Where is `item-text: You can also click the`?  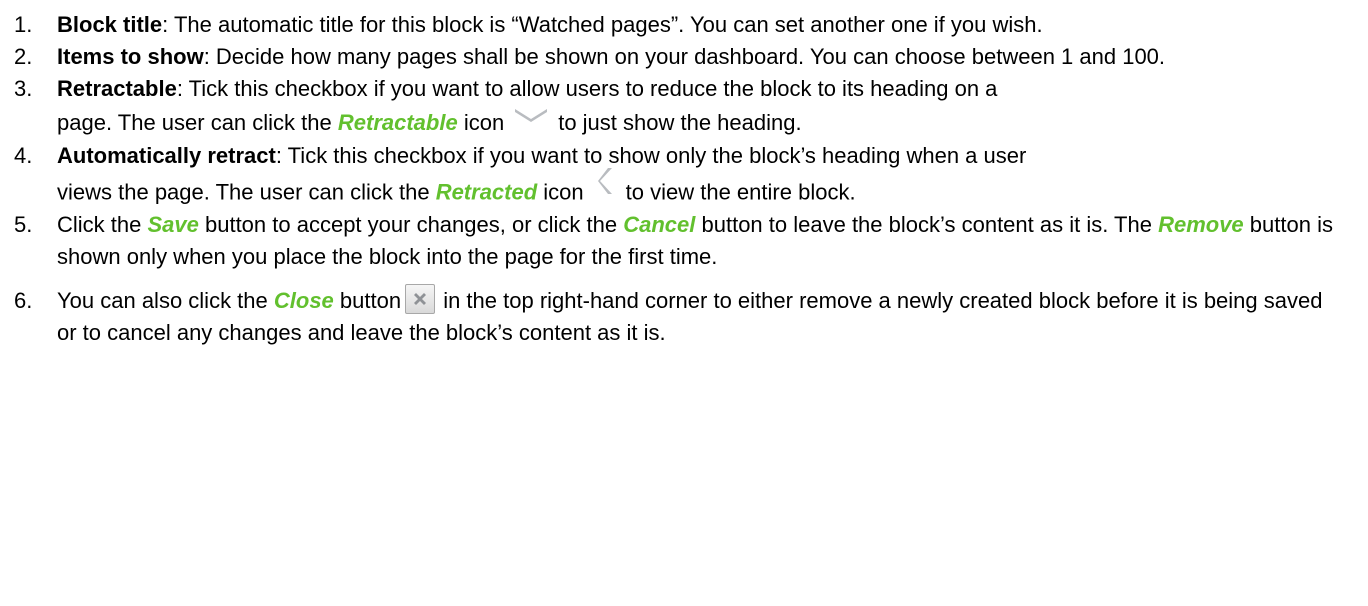 item-text: You can also click the is located at coordinates (165, 301).